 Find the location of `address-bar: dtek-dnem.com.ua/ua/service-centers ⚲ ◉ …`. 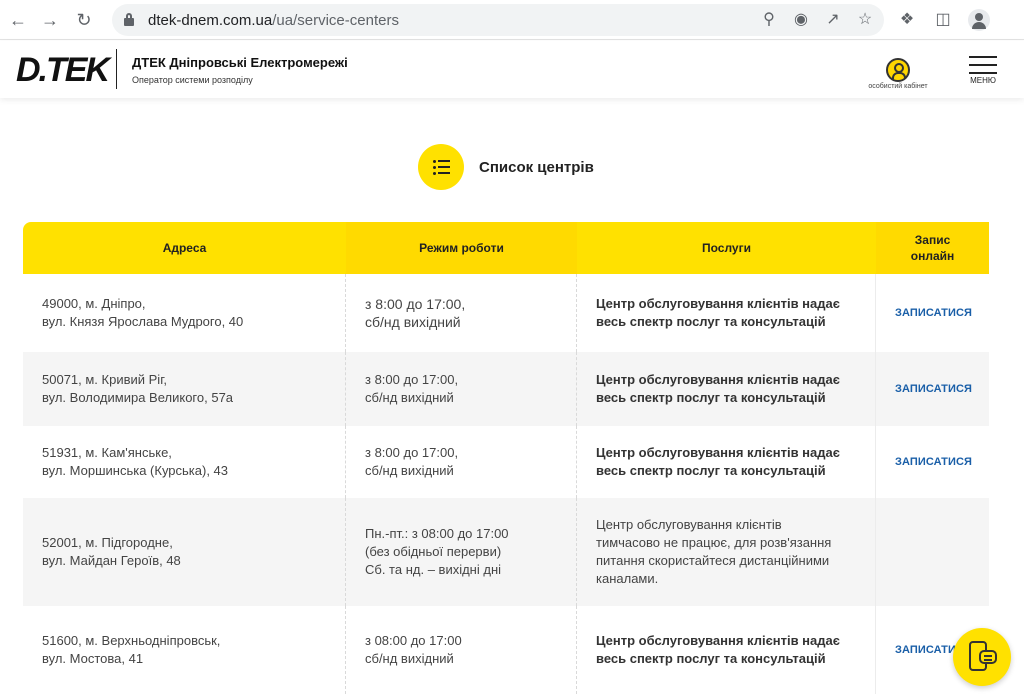

address-bar: dtek-dnem.com.ua/ua/service-centers ⚲ ◉ … is located at coordinates (498, 20).